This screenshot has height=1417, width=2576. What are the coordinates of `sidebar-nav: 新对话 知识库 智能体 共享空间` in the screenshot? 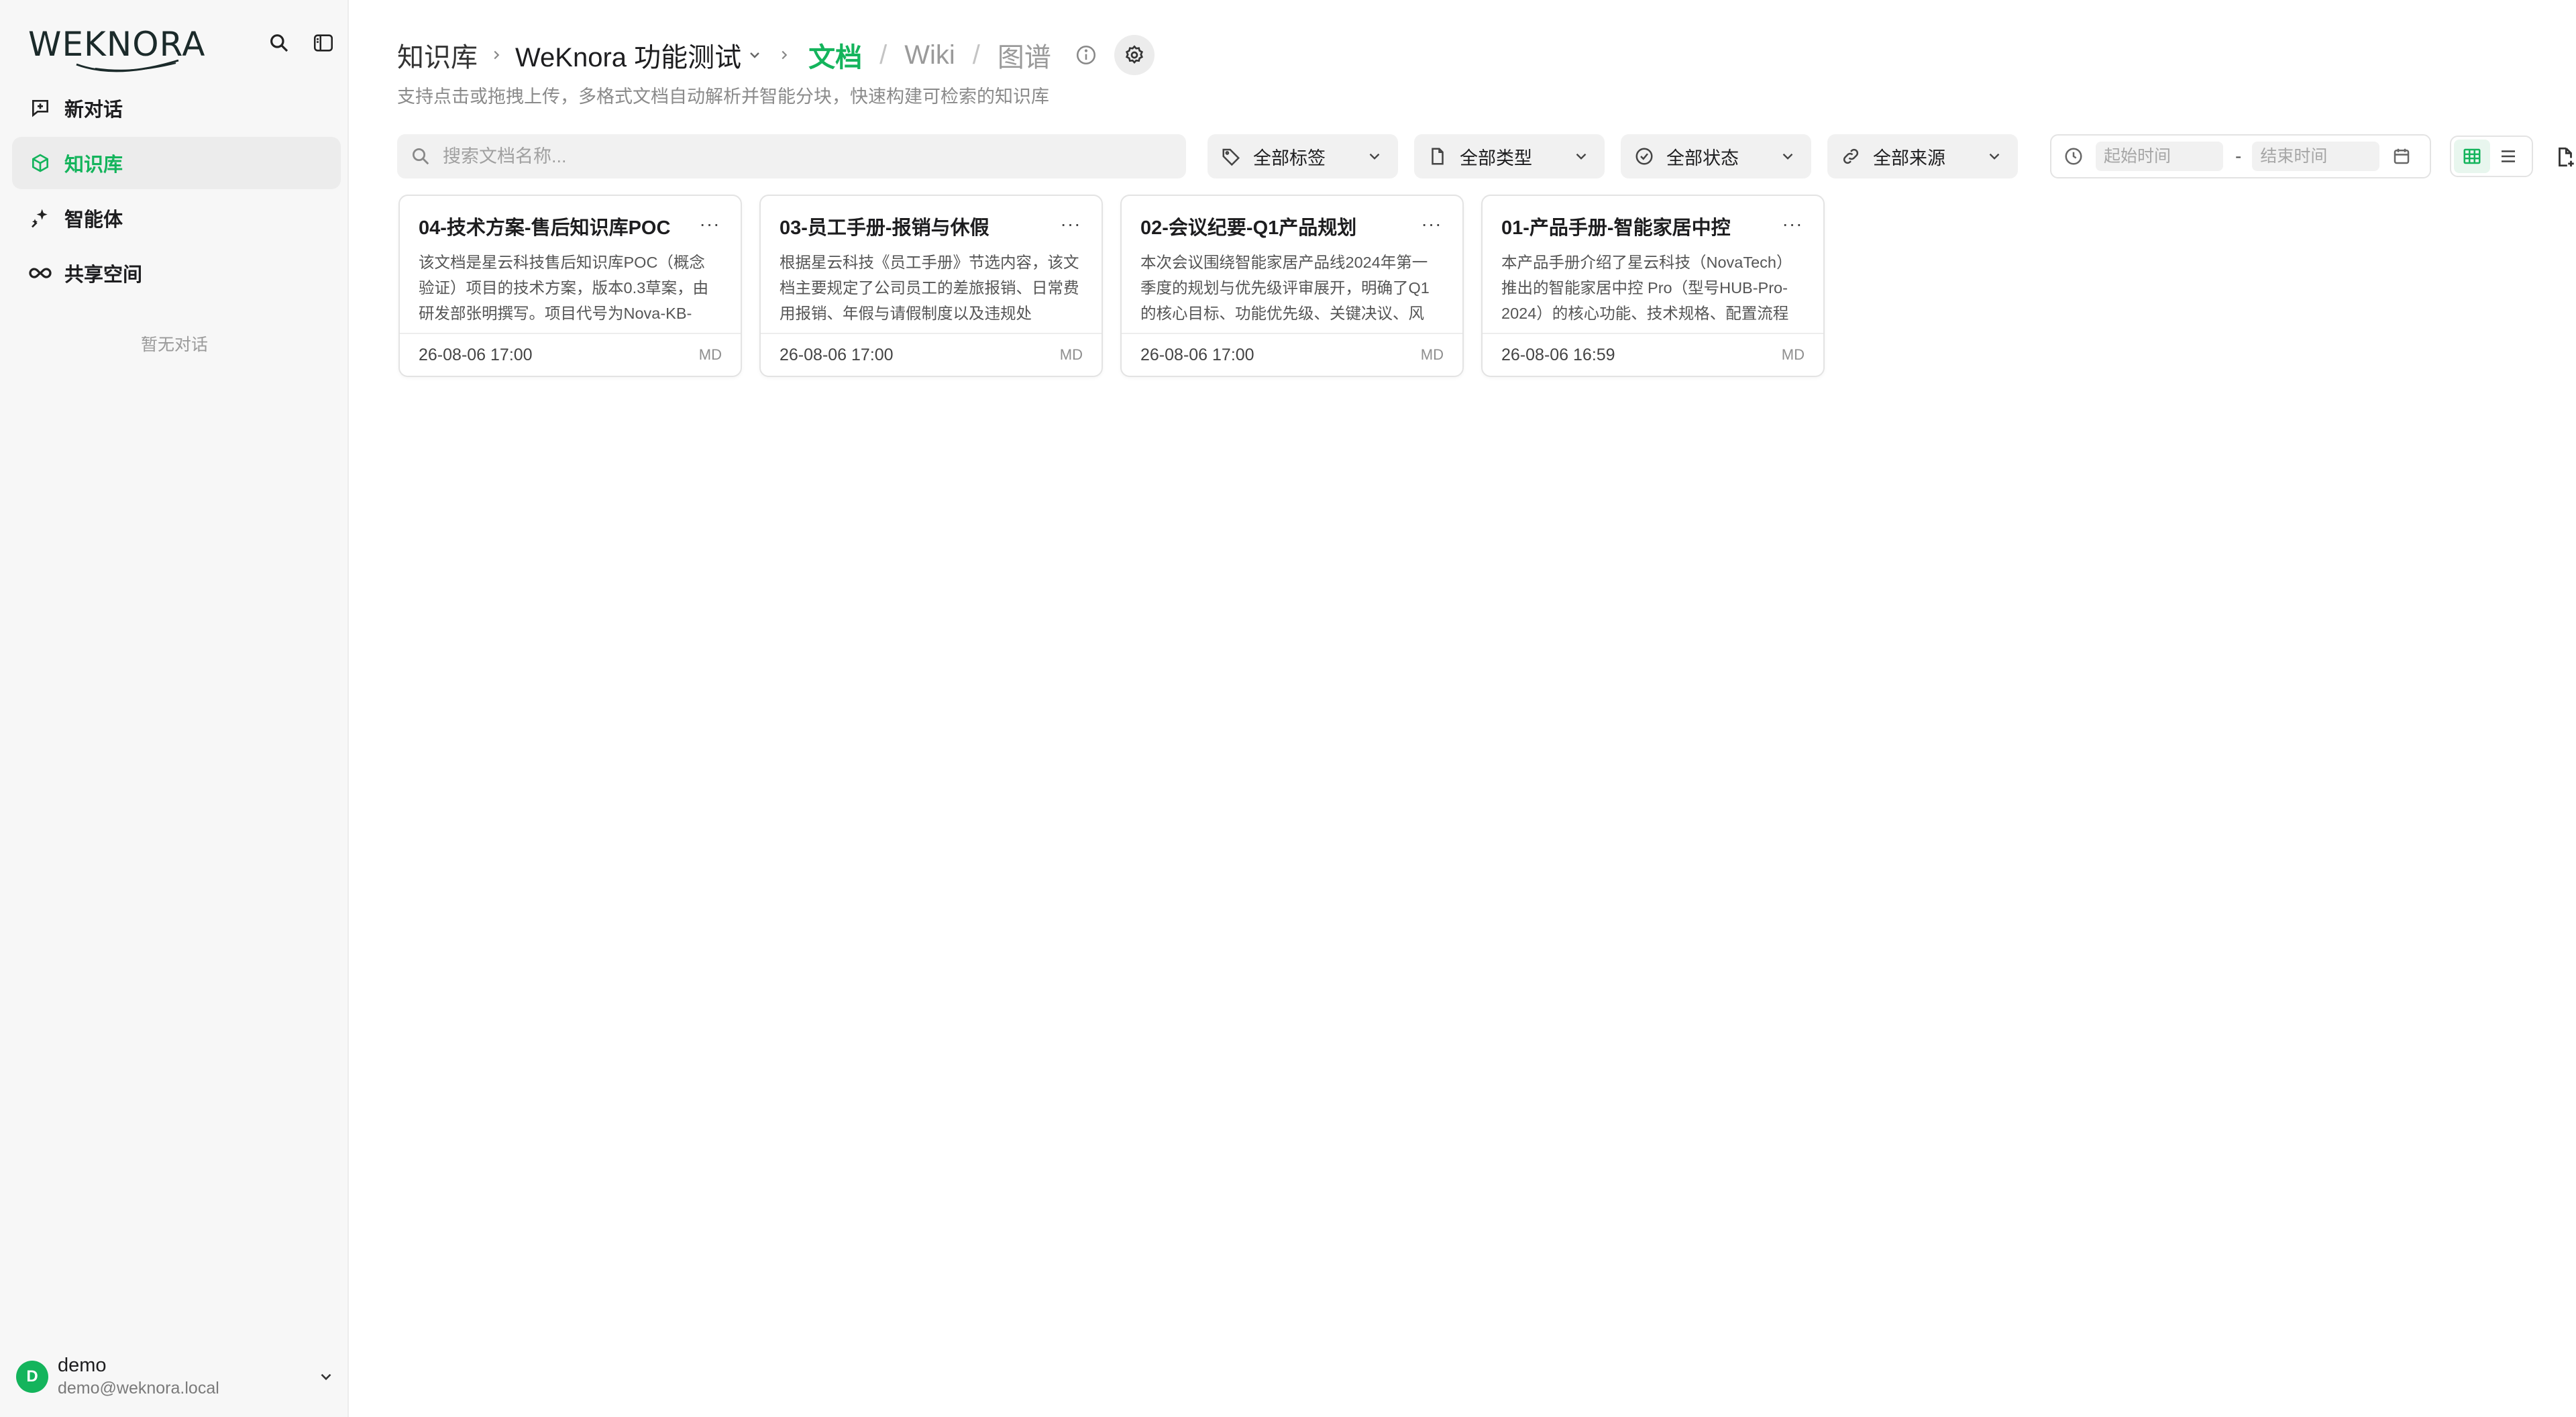 It's located at (176, 192).